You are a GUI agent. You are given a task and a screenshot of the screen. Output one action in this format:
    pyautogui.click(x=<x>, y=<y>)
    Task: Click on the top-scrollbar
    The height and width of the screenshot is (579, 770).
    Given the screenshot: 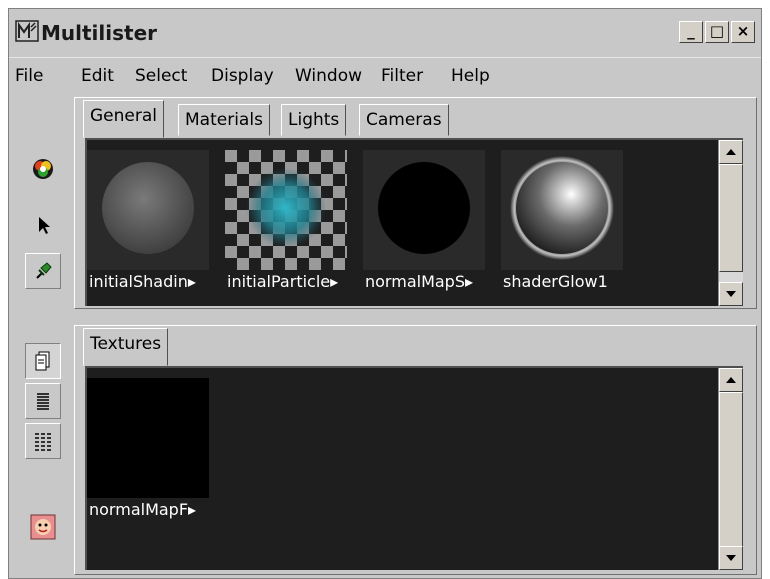 What is the action you would take?
    pyautogui.click(x=730, y=223)
    